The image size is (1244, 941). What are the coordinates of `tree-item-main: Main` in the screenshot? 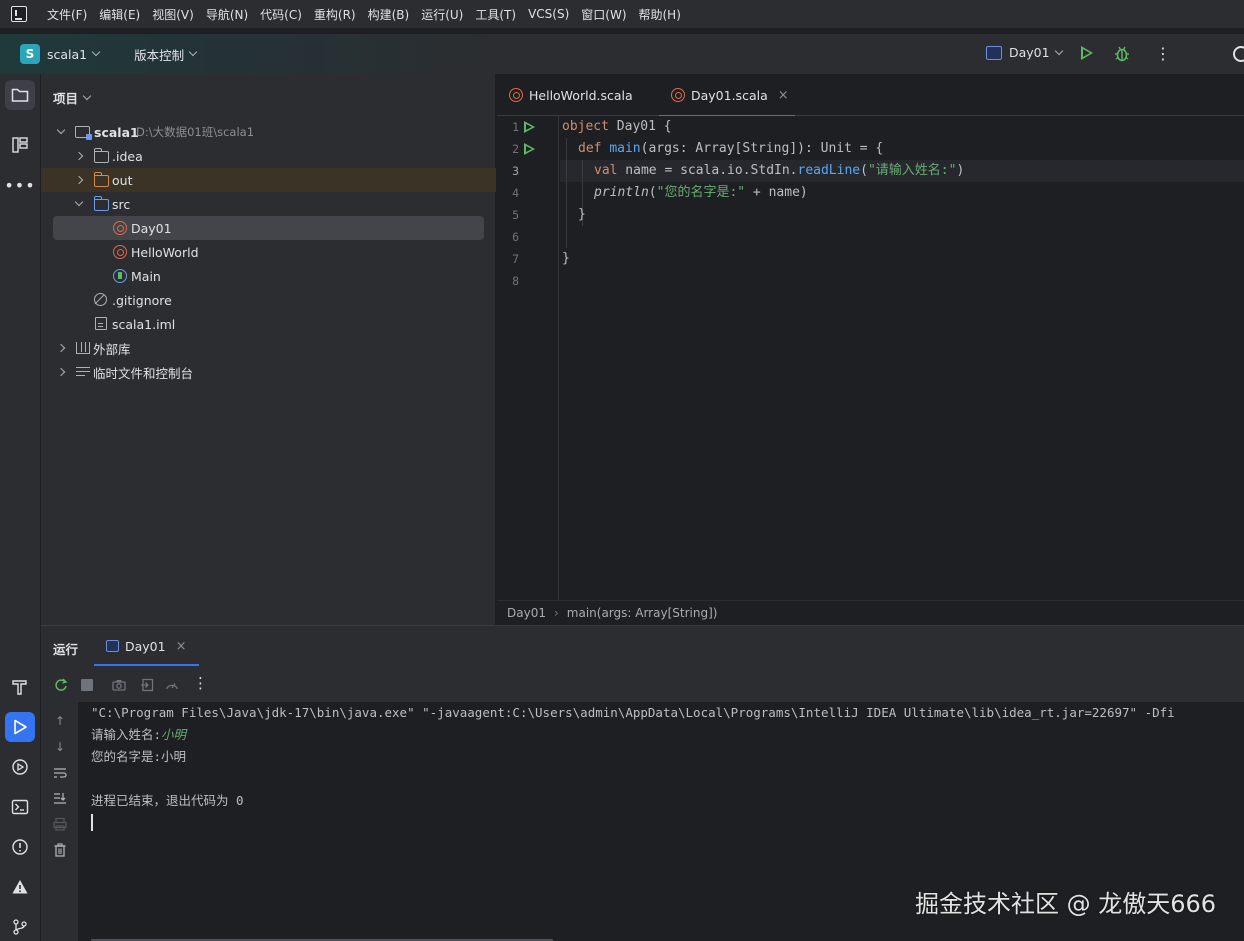 It's located at (268, 276).